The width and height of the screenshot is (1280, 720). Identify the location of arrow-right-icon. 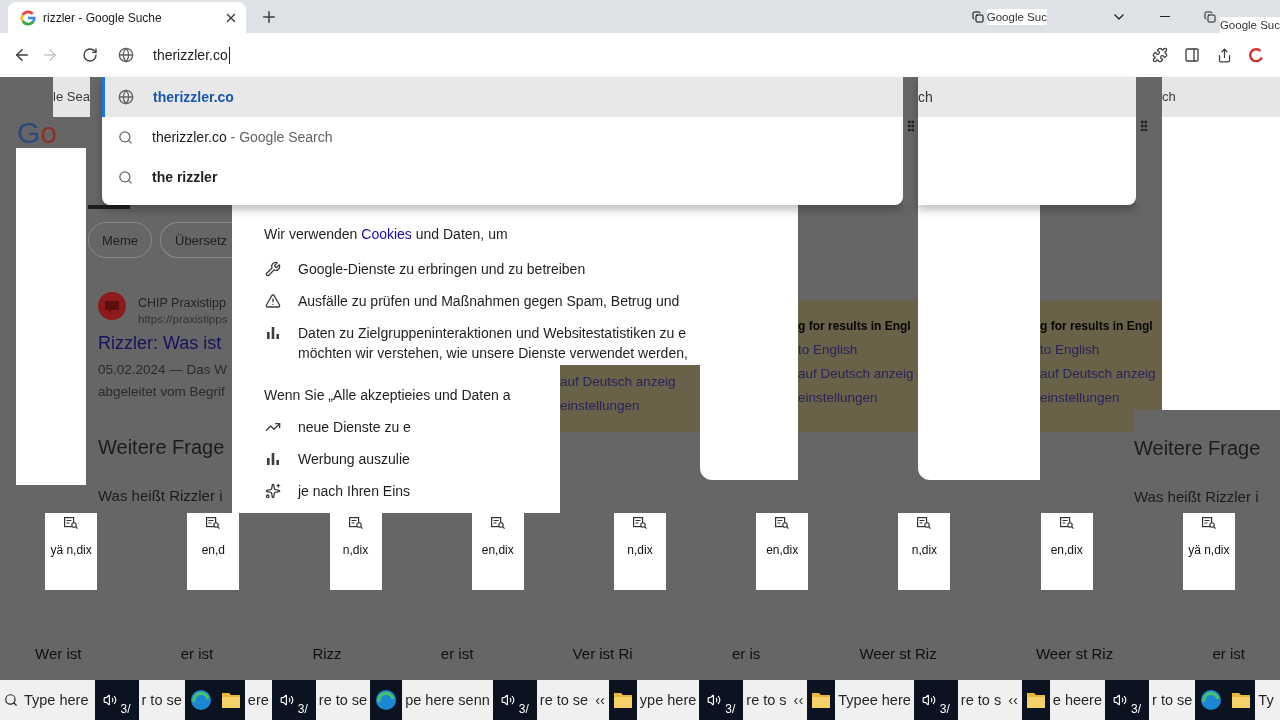
(50, 55).